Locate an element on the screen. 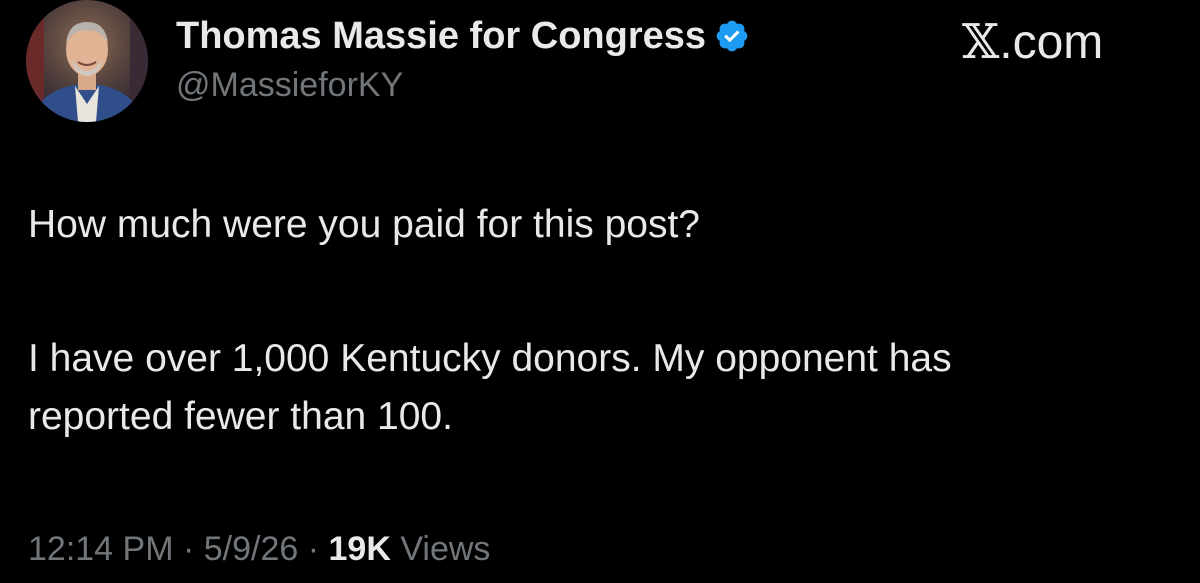  author-name-row: Thomas Massie for Congress is located at coordinates (463, 36).